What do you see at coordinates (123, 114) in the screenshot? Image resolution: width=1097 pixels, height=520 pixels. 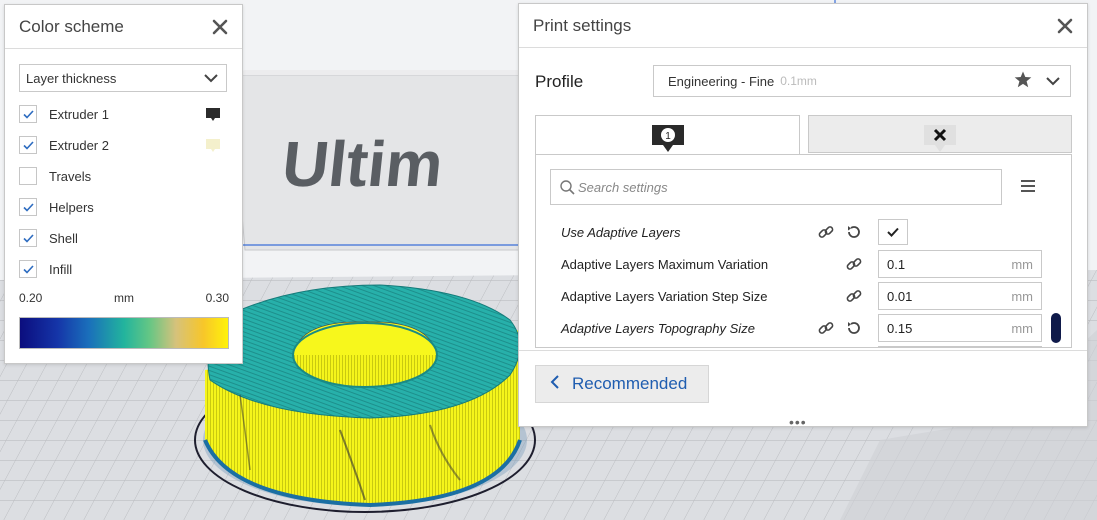 I see `legend-item-extruder-1: Extruder 1` at bounding box center [123, 114].